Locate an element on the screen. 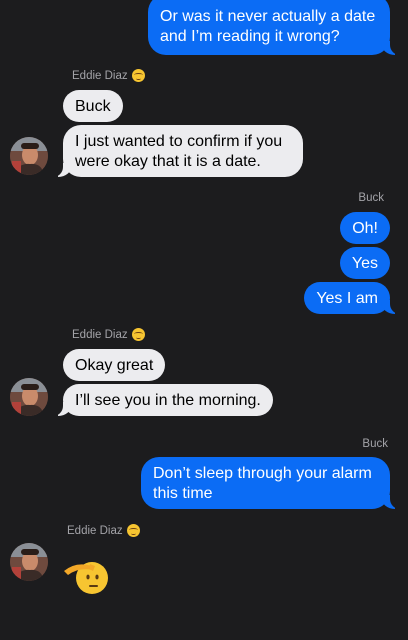  message-bubble-sent: Yes I am is located at coordinates (352, 298).